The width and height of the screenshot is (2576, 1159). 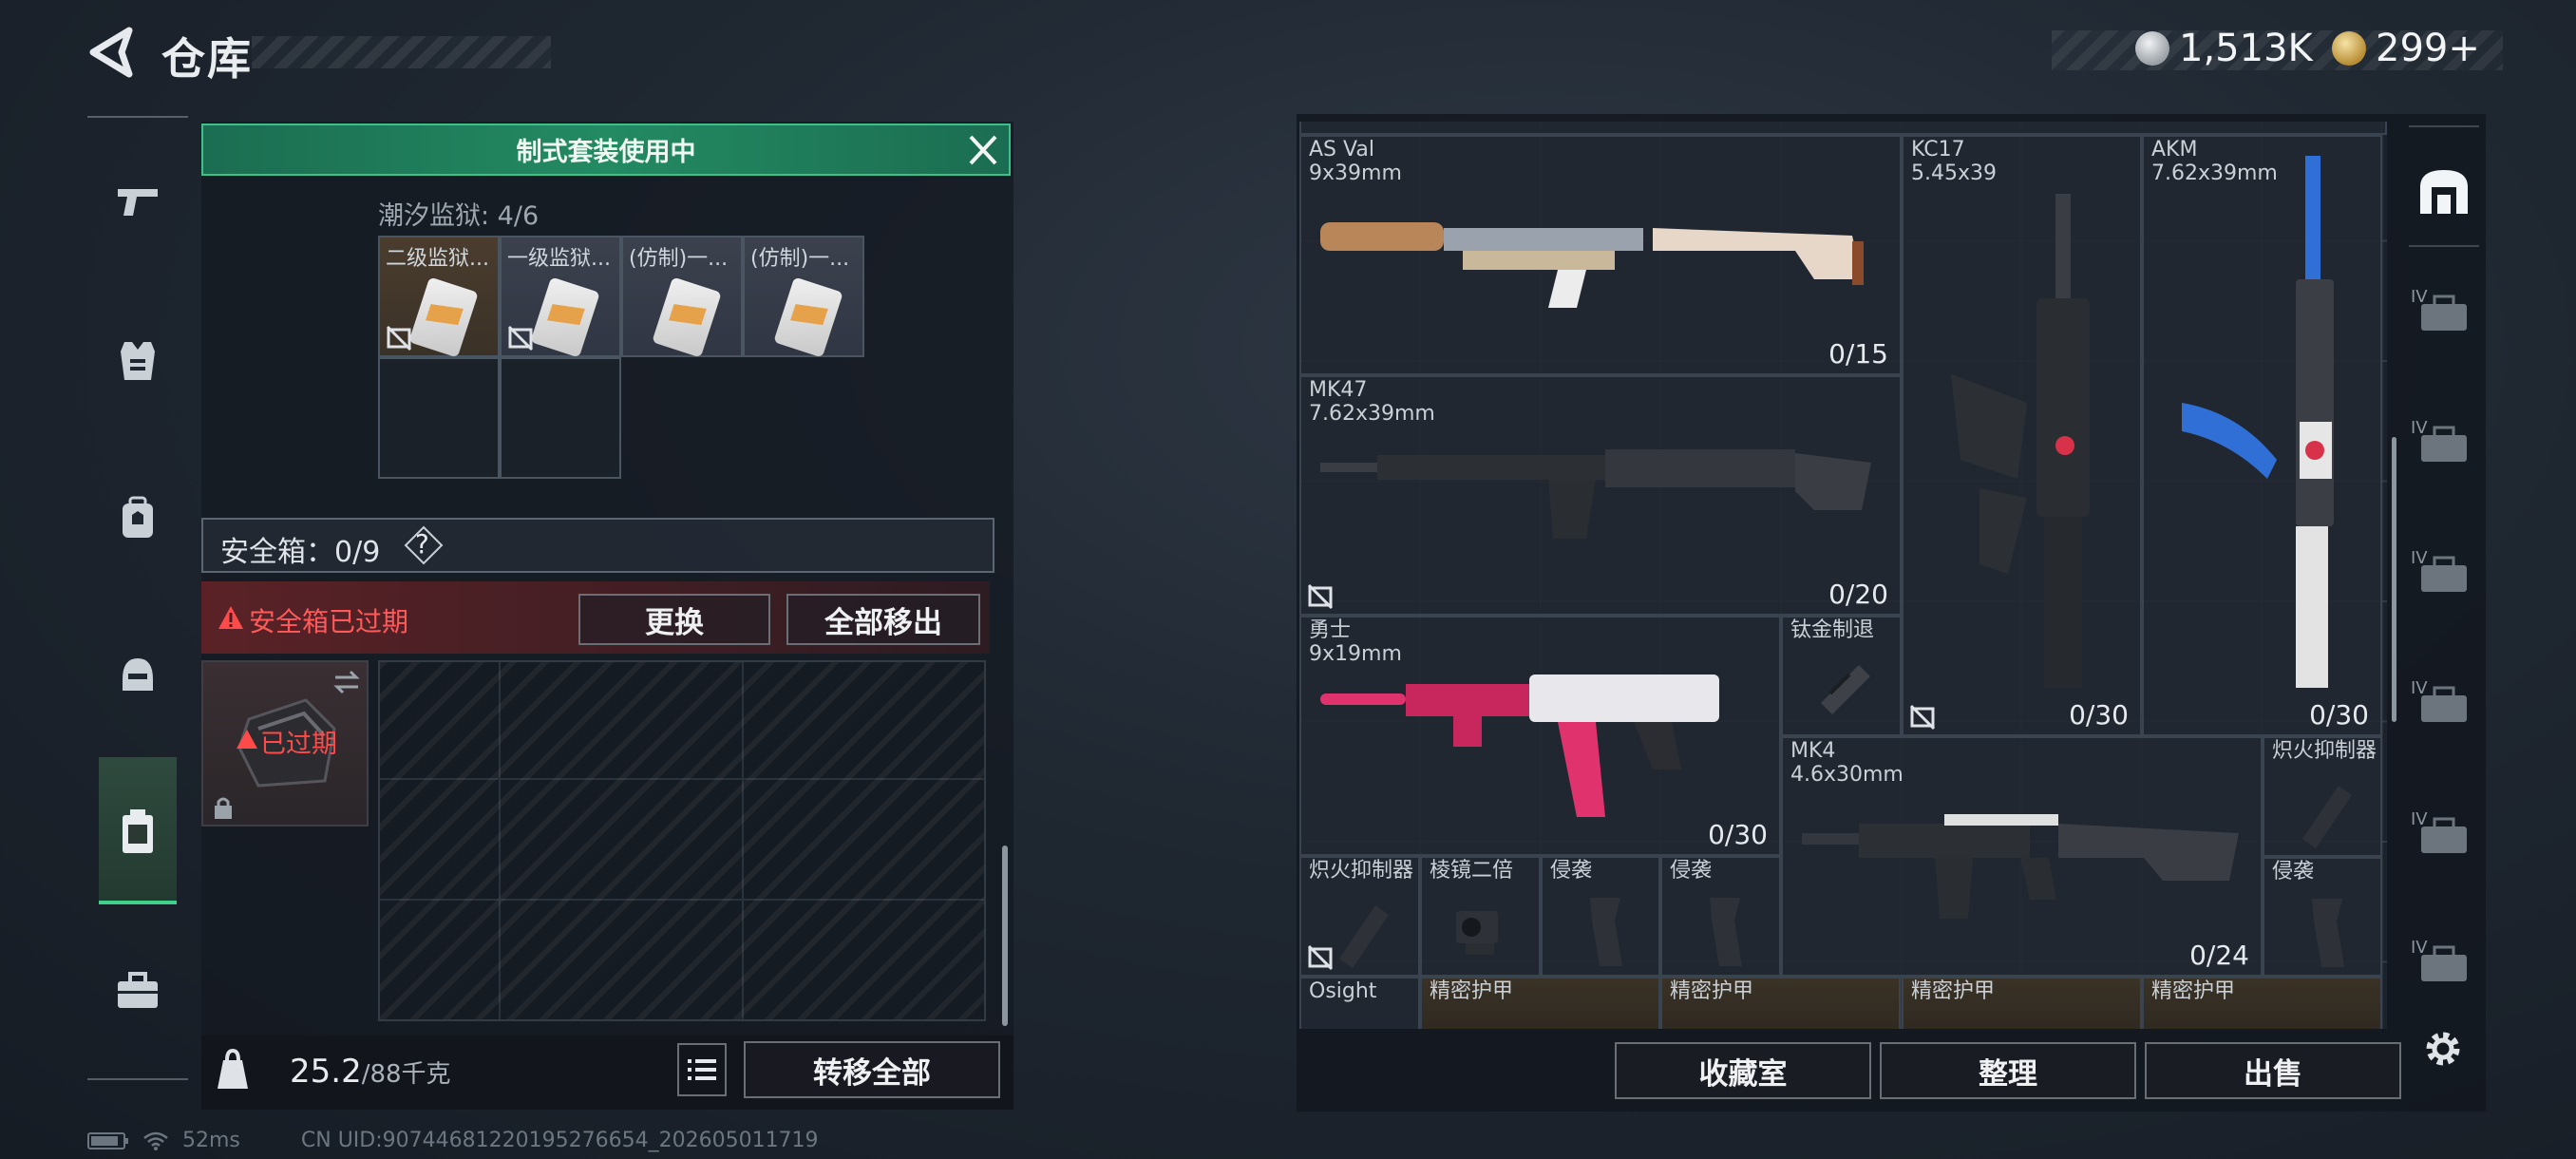 What do you see at coordinates (1338, 390) in the screenshot?
I see `item-name: MK47` at bounding box center [1338, 390].